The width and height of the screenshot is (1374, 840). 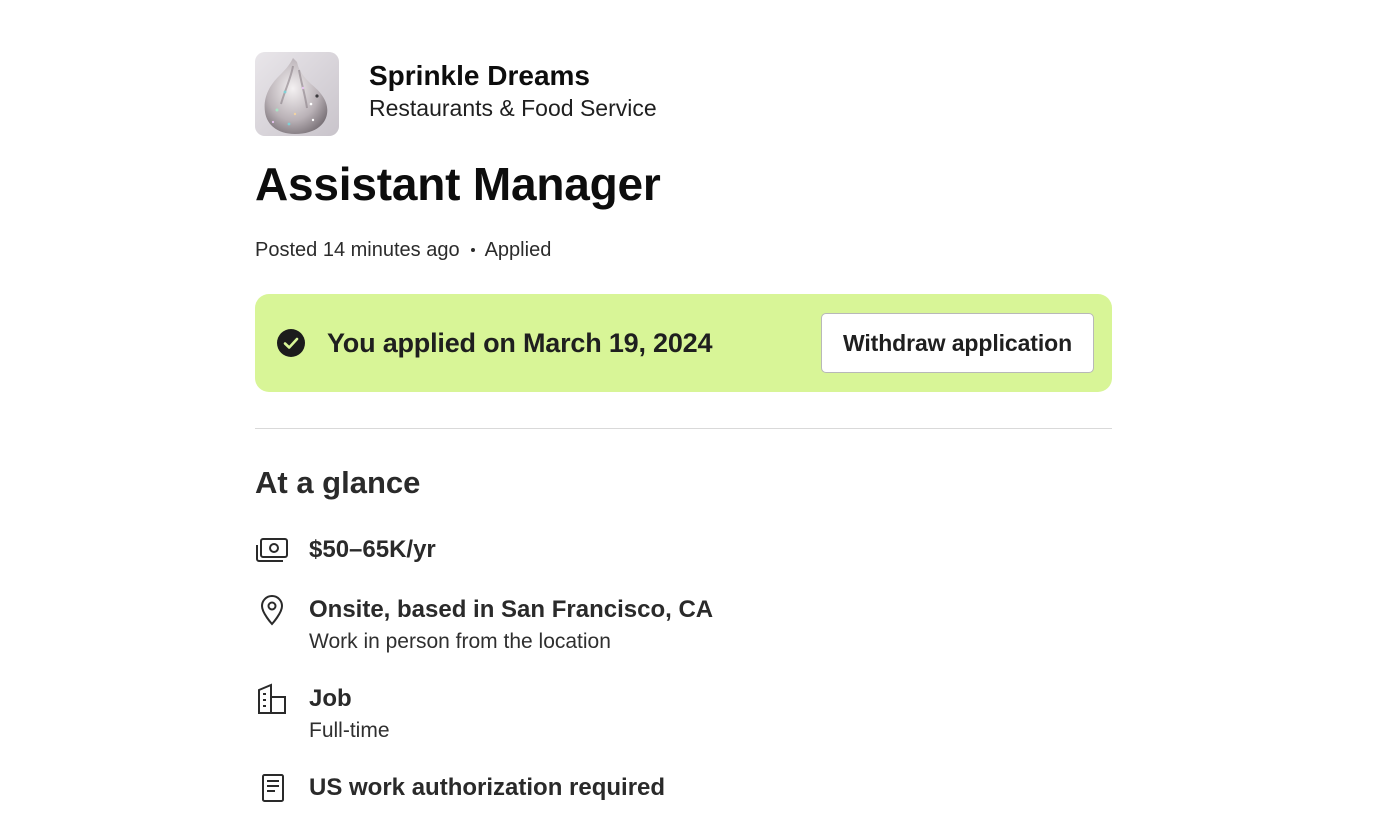 I want to click on glance-item-texts: $50–65K/yr, so click(x=372, y=550).